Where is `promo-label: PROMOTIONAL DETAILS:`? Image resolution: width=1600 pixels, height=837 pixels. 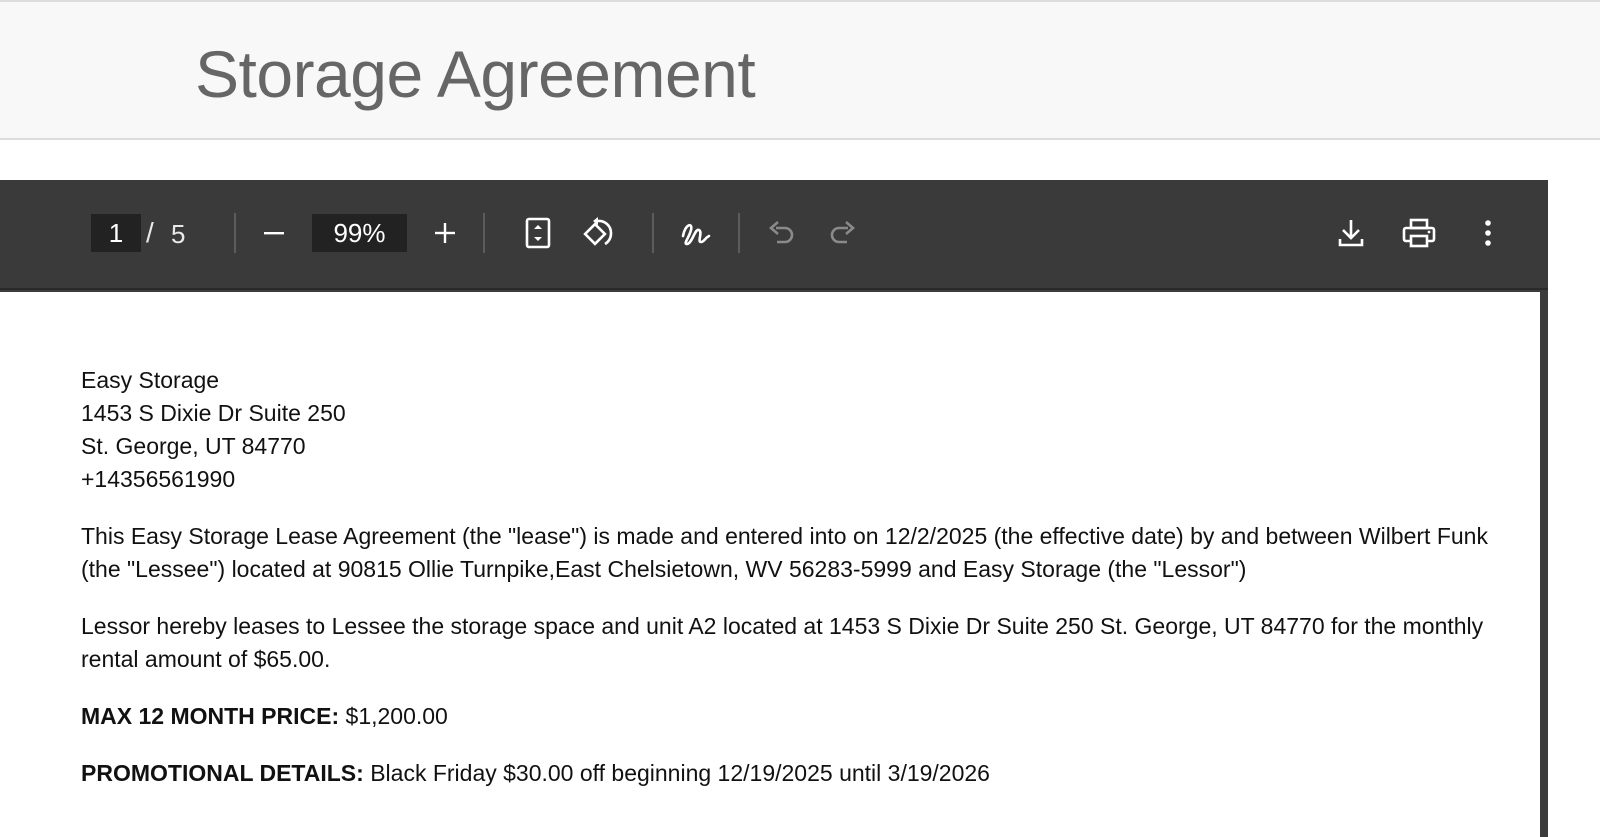 promo-label: PROMOTIONAL DETAILS: is located at coordinates (222, 773).